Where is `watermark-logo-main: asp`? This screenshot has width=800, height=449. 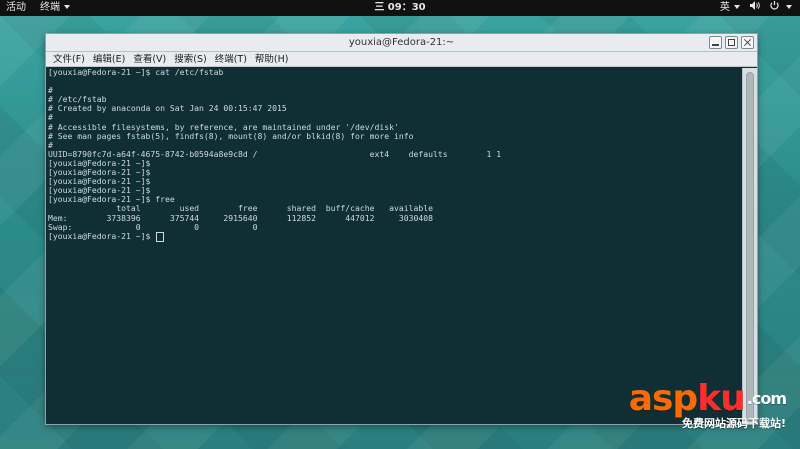
watermark-logo-main: asp is located at coordinates (663, 398).